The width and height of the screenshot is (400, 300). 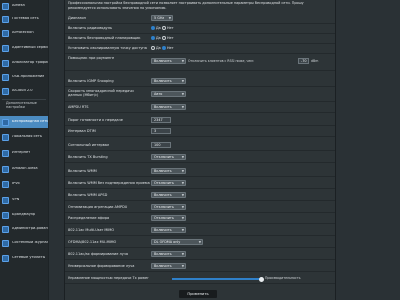 What do you see at coordinates (101, 266) in the screenshot?
I see `universal-beamforming-label: Универсальное формирование луча` at bounding box center [101, 266].